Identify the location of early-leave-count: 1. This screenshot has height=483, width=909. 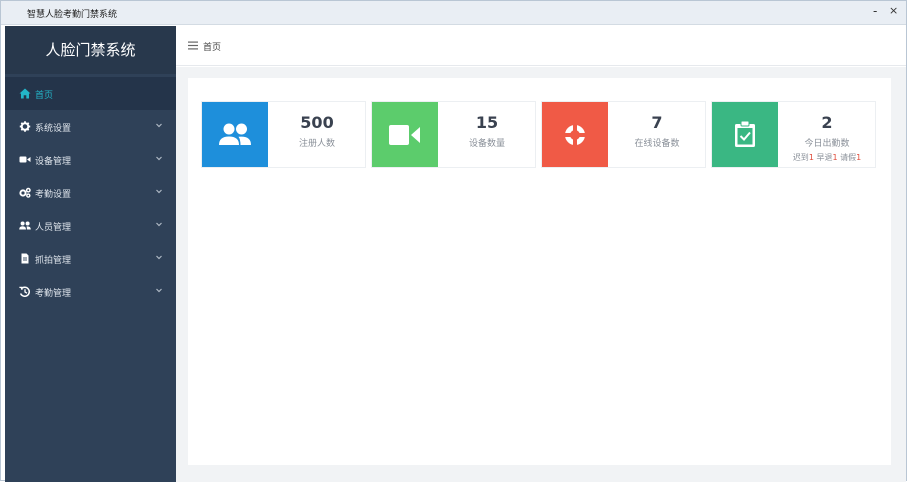
(835, 157).